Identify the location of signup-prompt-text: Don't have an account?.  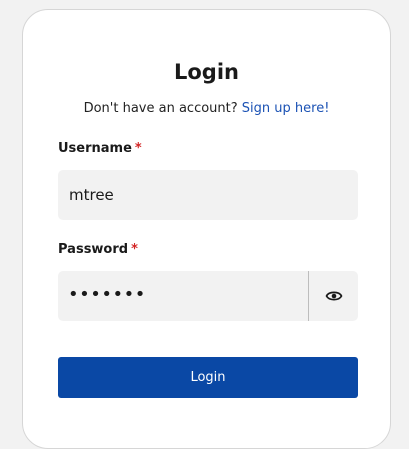
(160, 108).